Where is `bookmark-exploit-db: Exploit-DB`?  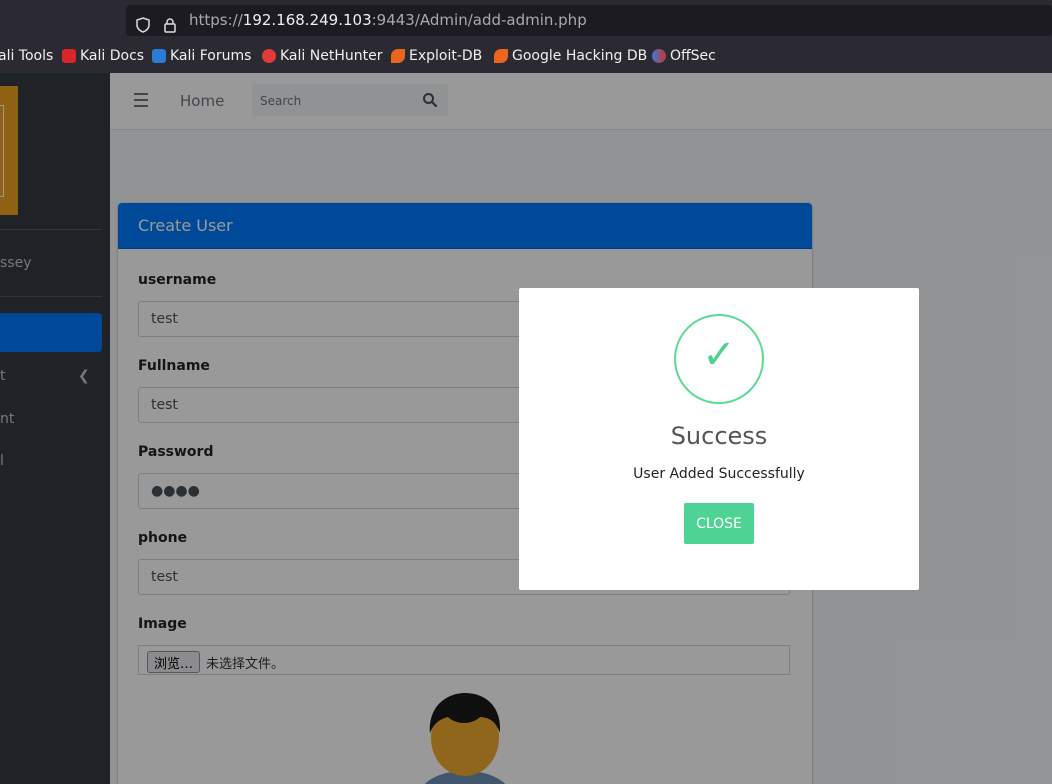
bookmark-exploit-db: Exploit-DB is located at coordinates (436, 56).